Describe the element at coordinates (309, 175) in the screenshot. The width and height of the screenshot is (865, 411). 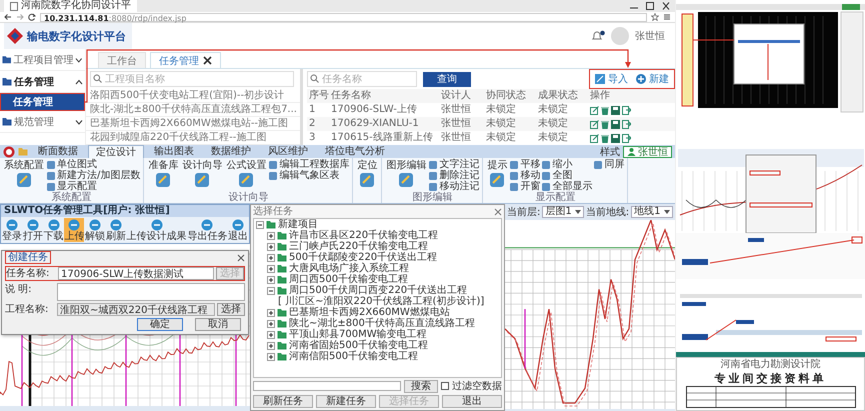
I see `ribbon-button: 编辑气象区表` at that location.